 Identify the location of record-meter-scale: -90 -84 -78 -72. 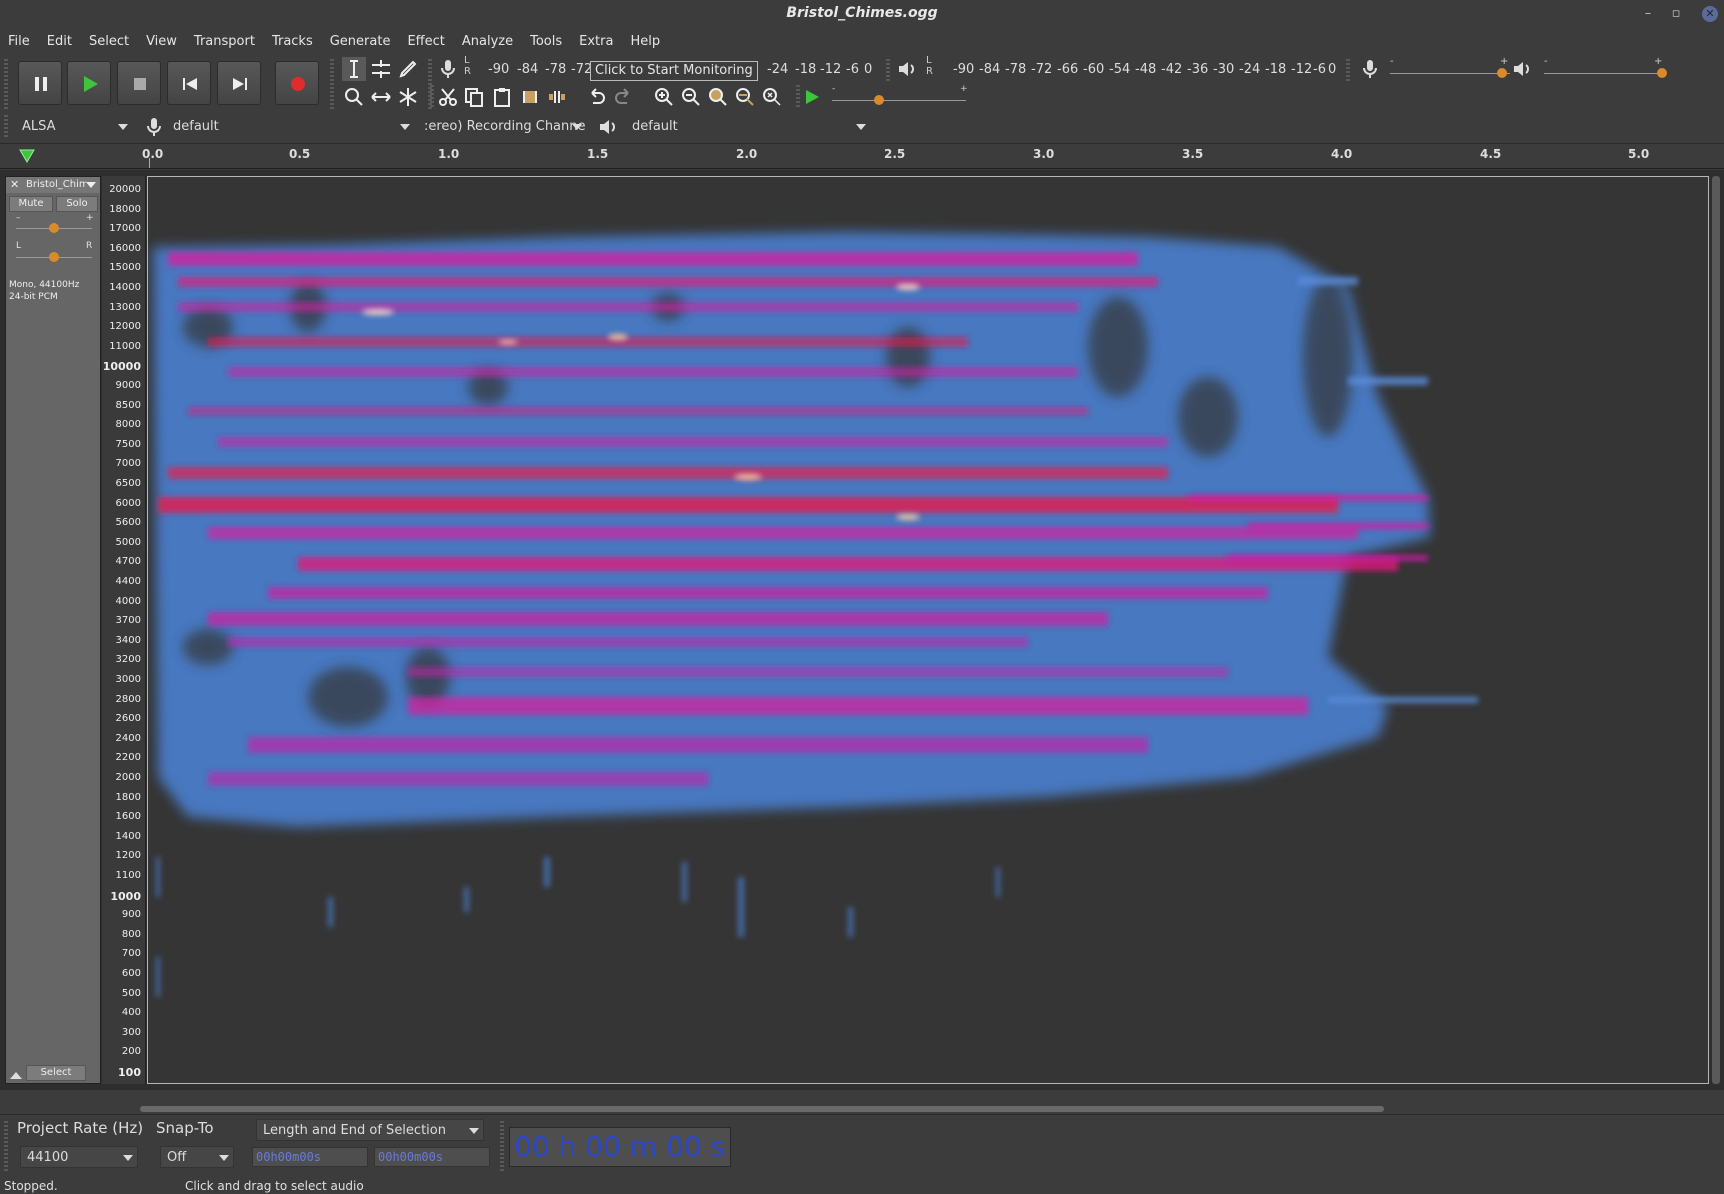
(534, 70).